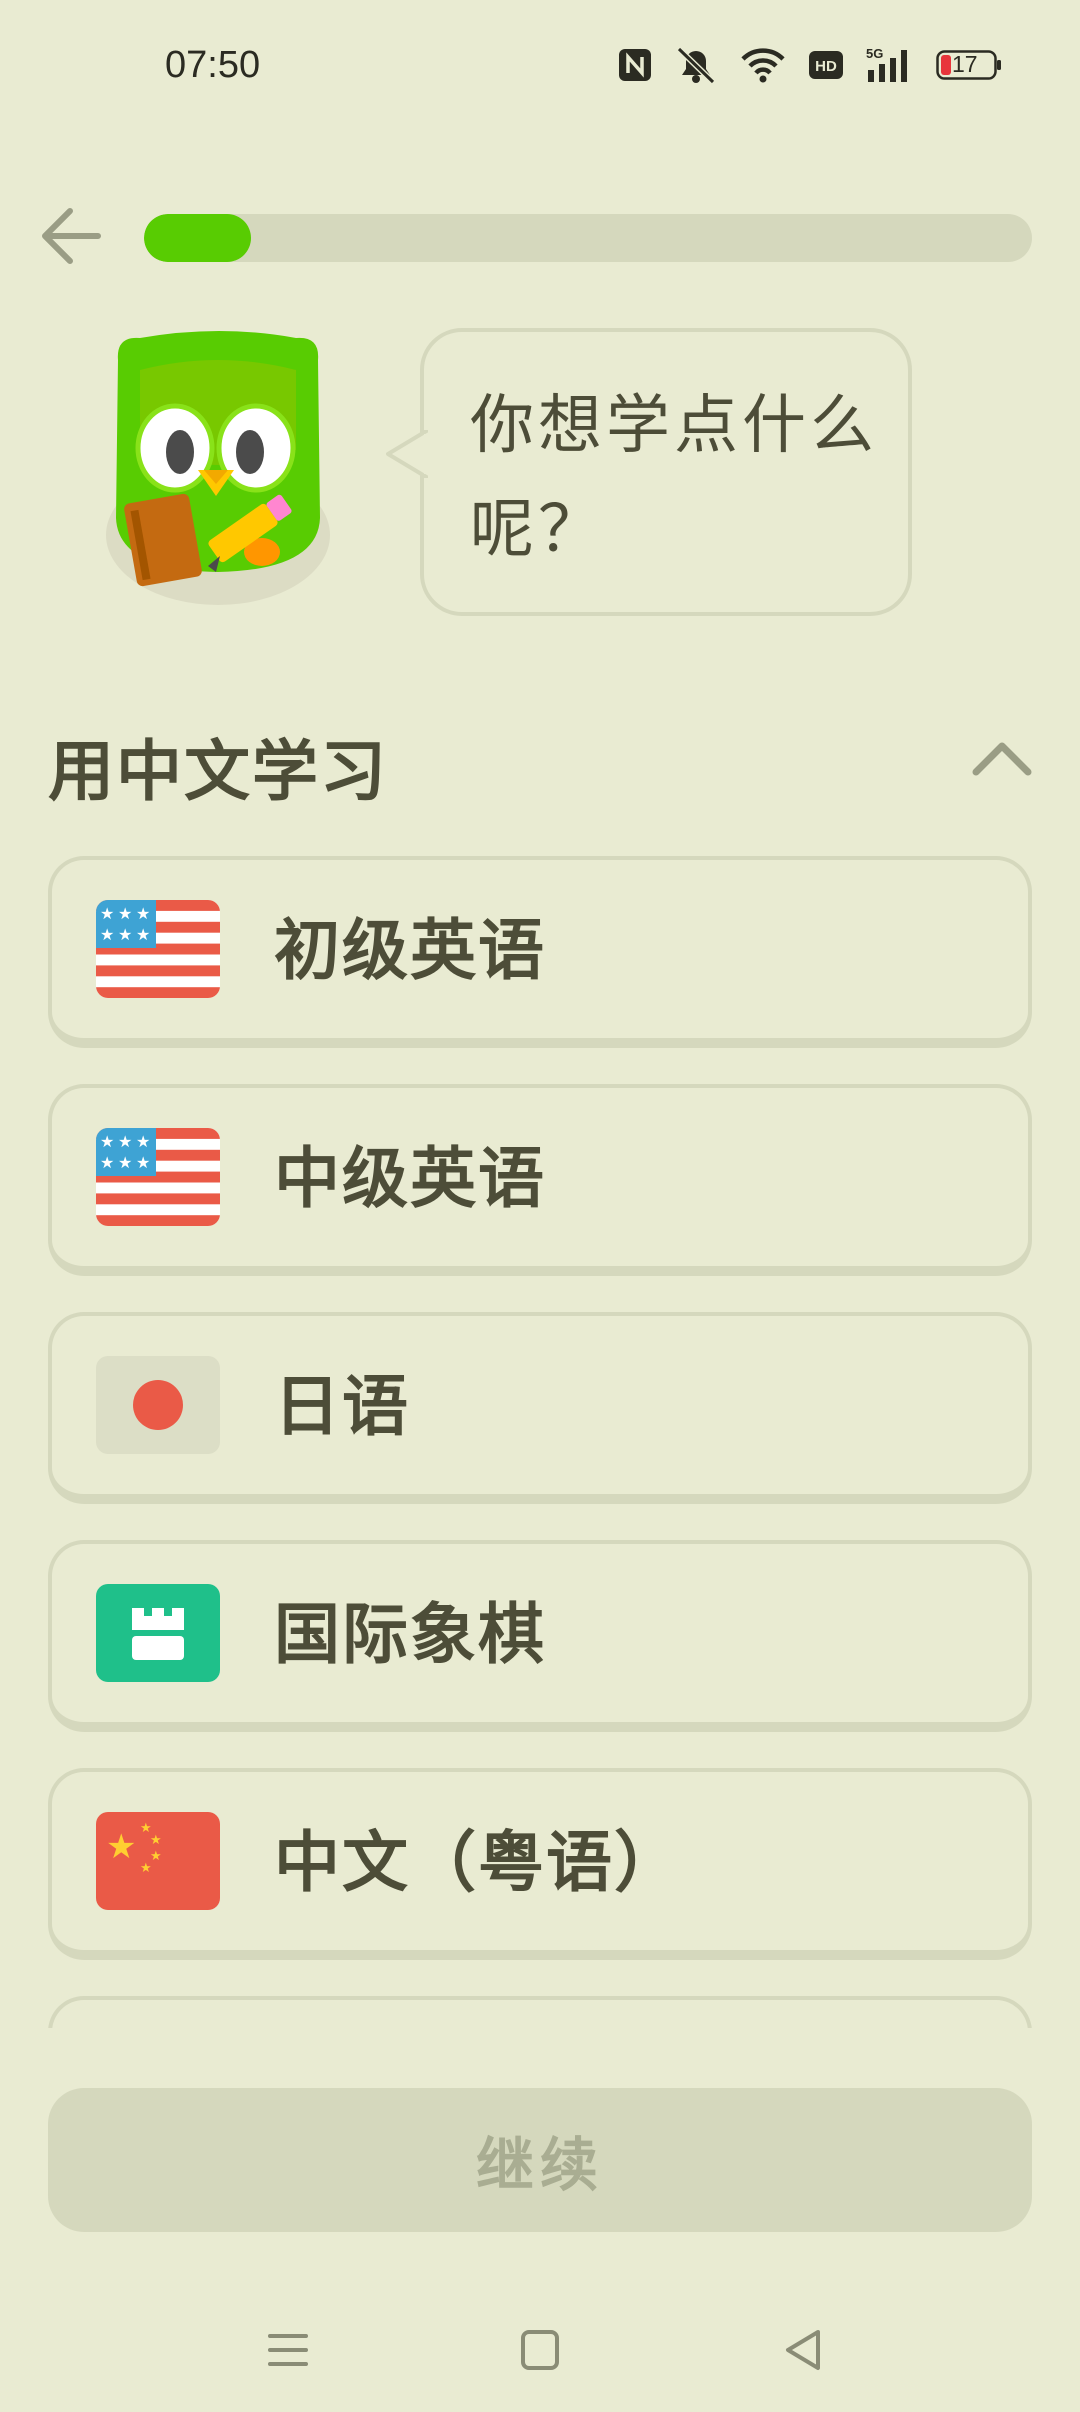 The height and width of the screenshot is (2412, 1080). Describe the element at coordinates (158, 1405) in the screenshot. I see `japan-flag` at that location.